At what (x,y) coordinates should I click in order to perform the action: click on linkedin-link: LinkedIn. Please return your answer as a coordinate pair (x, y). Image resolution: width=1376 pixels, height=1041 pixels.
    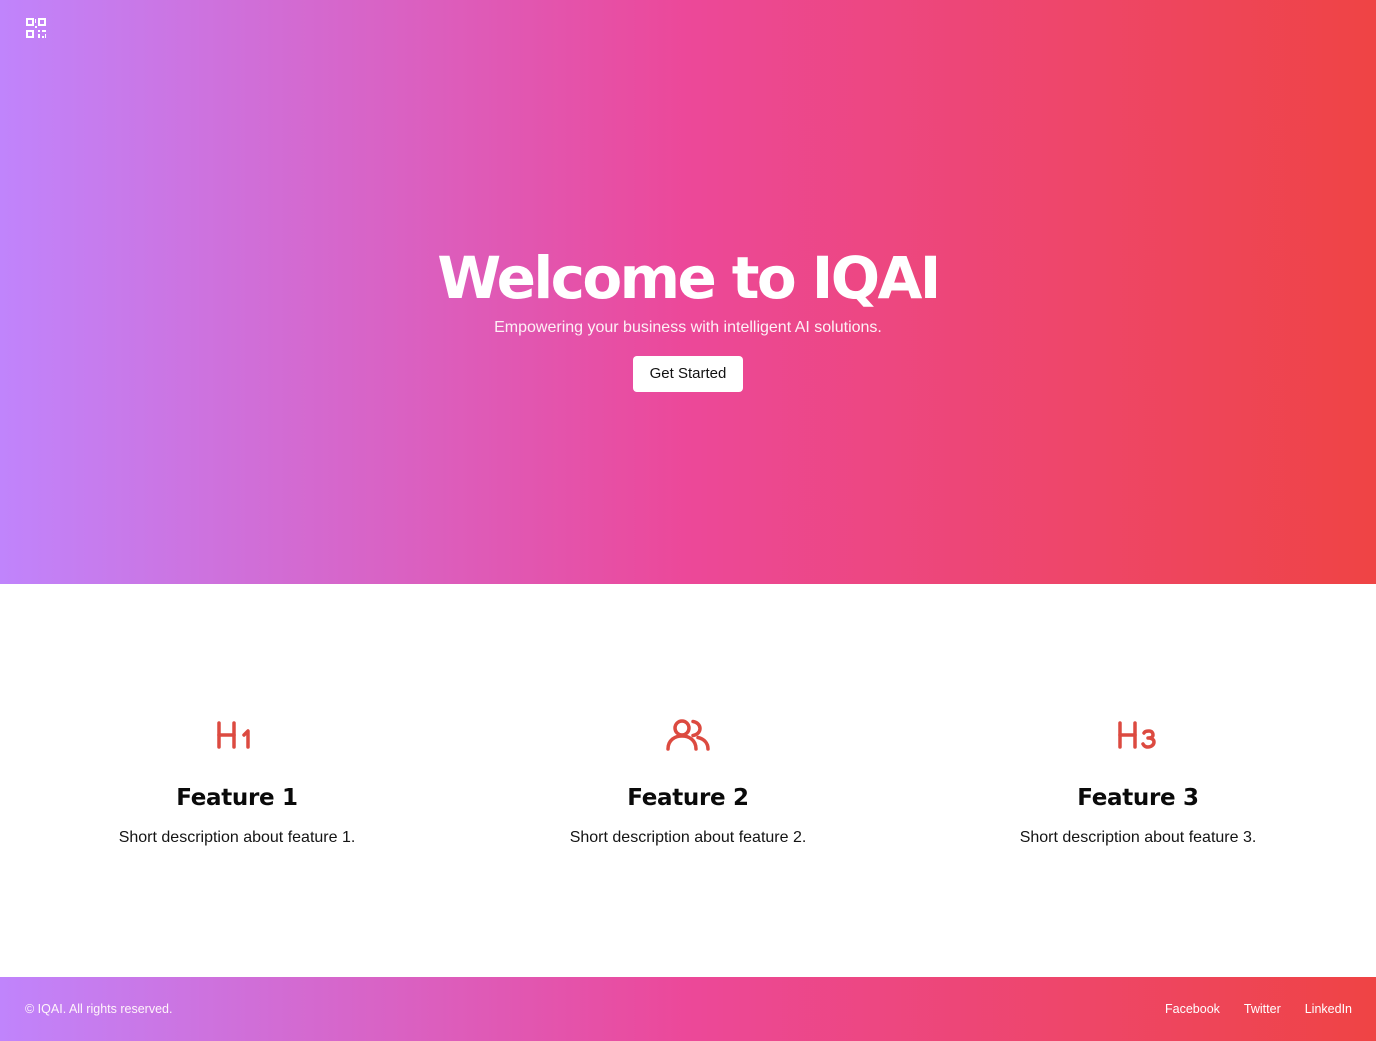
    Looking at the image, I should click on (1328, 1009).